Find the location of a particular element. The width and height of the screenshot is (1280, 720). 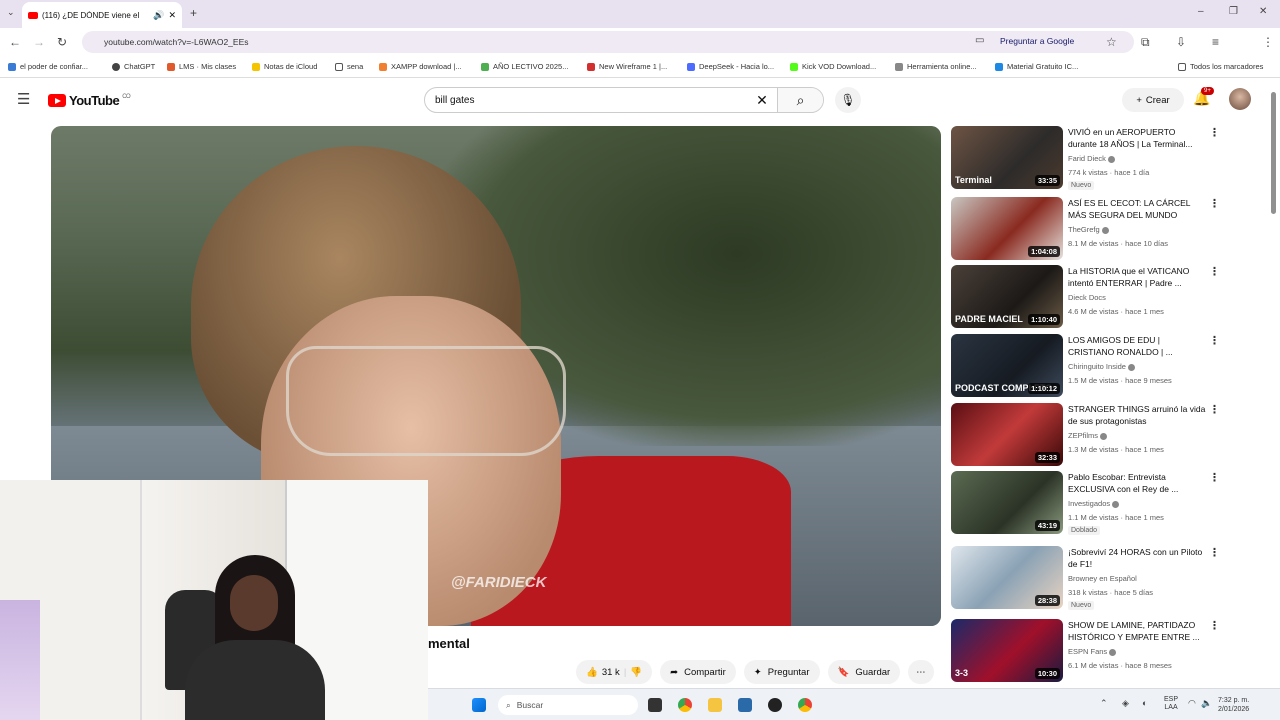

video-thumbnail: 43:19 is located at coordinates (1007, 502).